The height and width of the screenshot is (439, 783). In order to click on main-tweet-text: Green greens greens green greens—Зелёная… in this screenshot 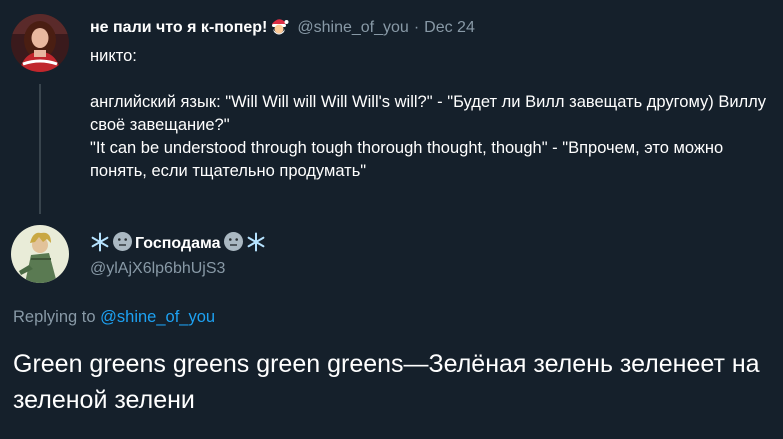, I will do `click(386, 382)`.